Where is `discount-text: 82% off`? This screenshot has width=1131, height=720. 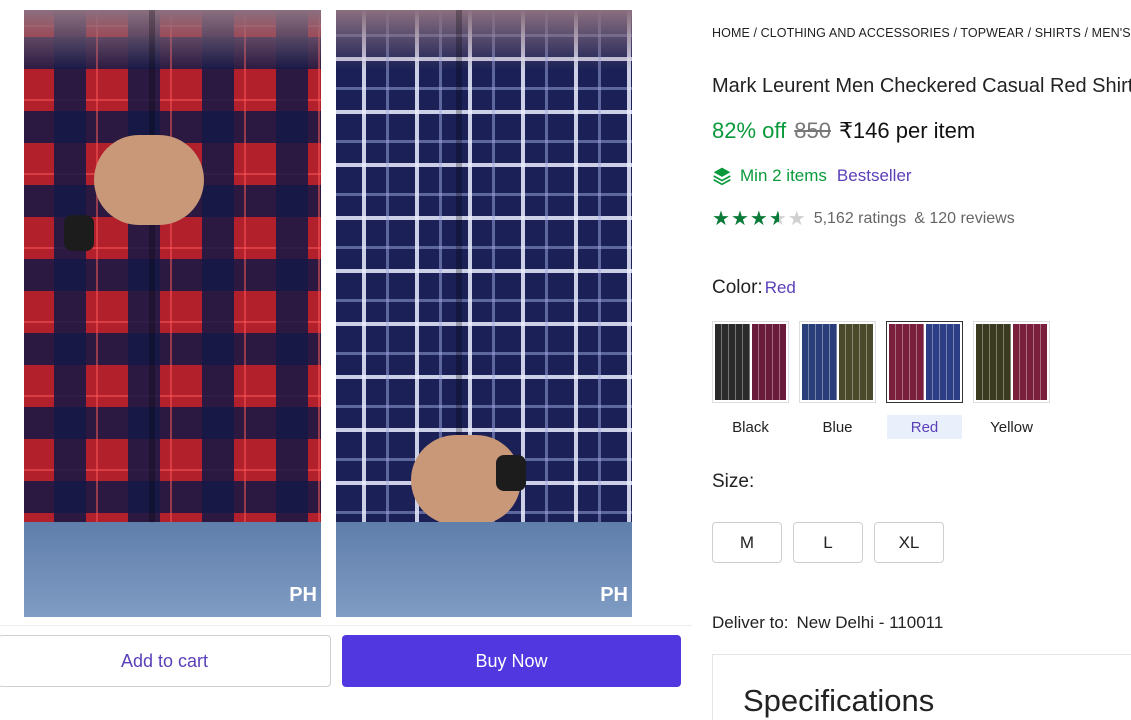 discount-text: 82% off is located at coordinates (749, 130).